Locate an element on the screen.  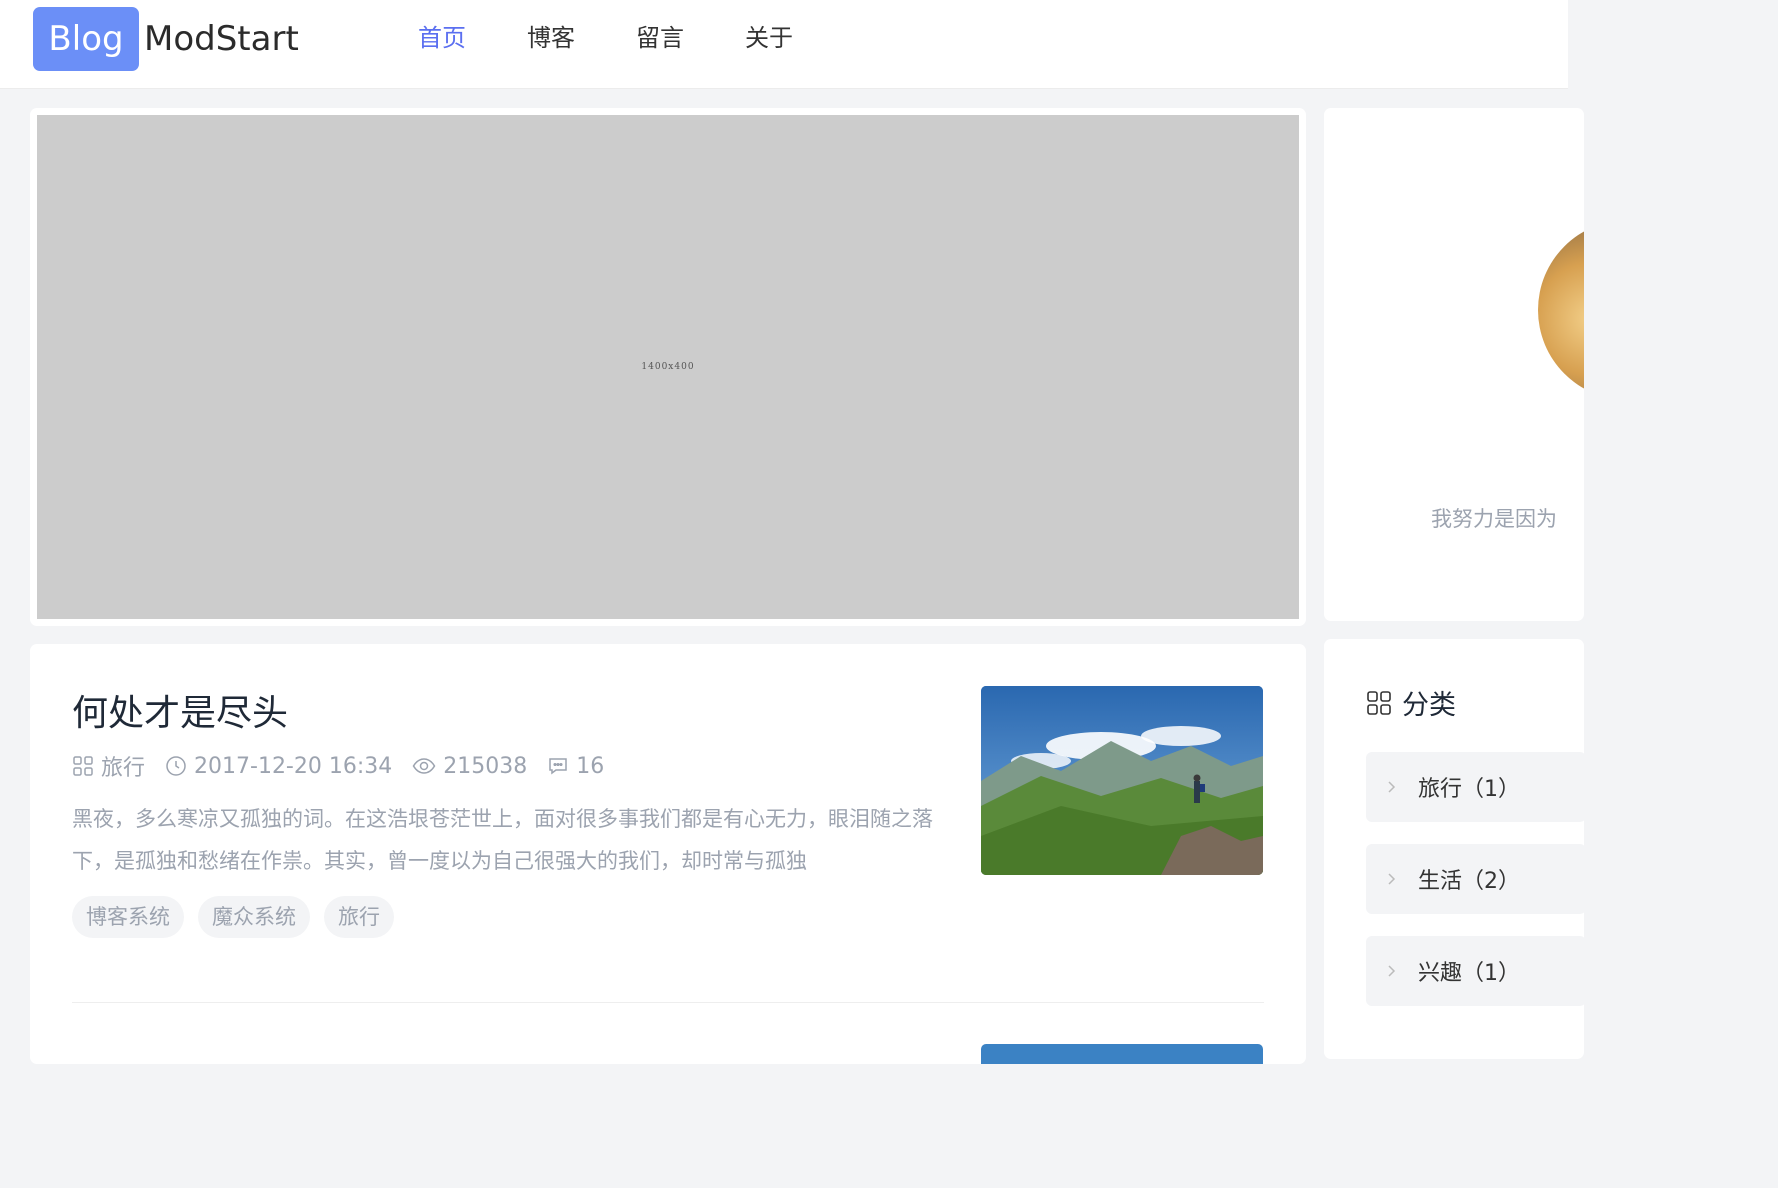
post-tags: 博客系统 魔众系统 旅行 is located at coordinates (240, 917).